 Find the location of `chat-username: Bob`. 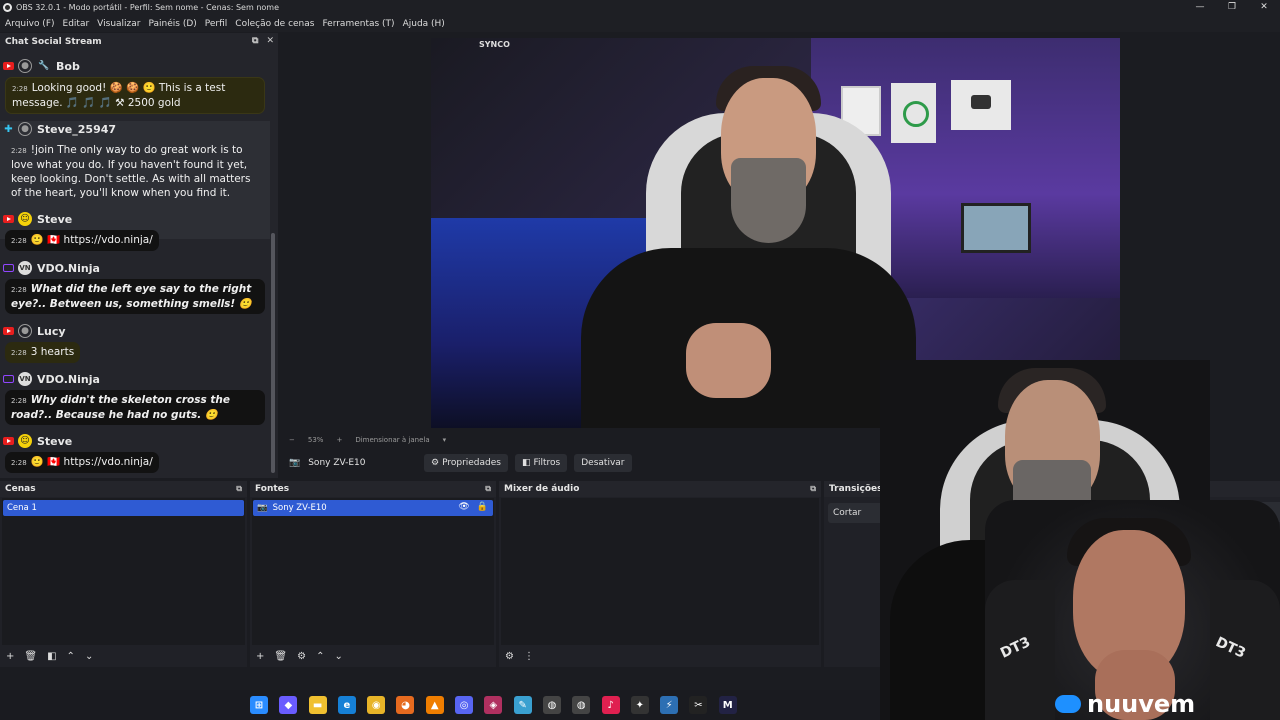

chat-username: Bob is located at coordinates (68, 66).